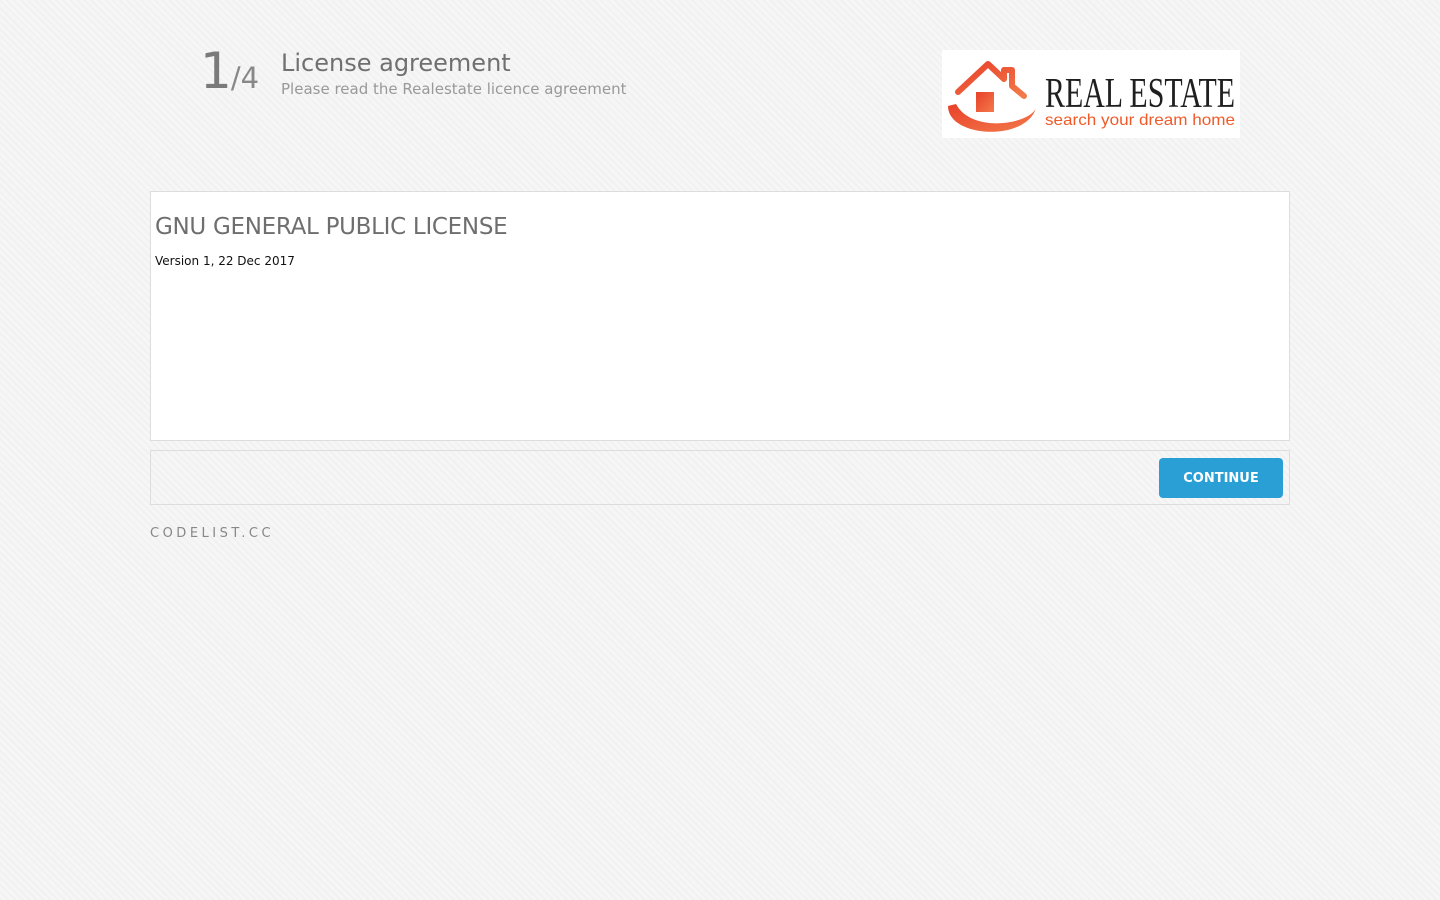  What do you see at coordinates (225, 261) in the screenshot?
I see `license-version: Version 1, 22 Dec 2017` at bounding box center [225, 261].